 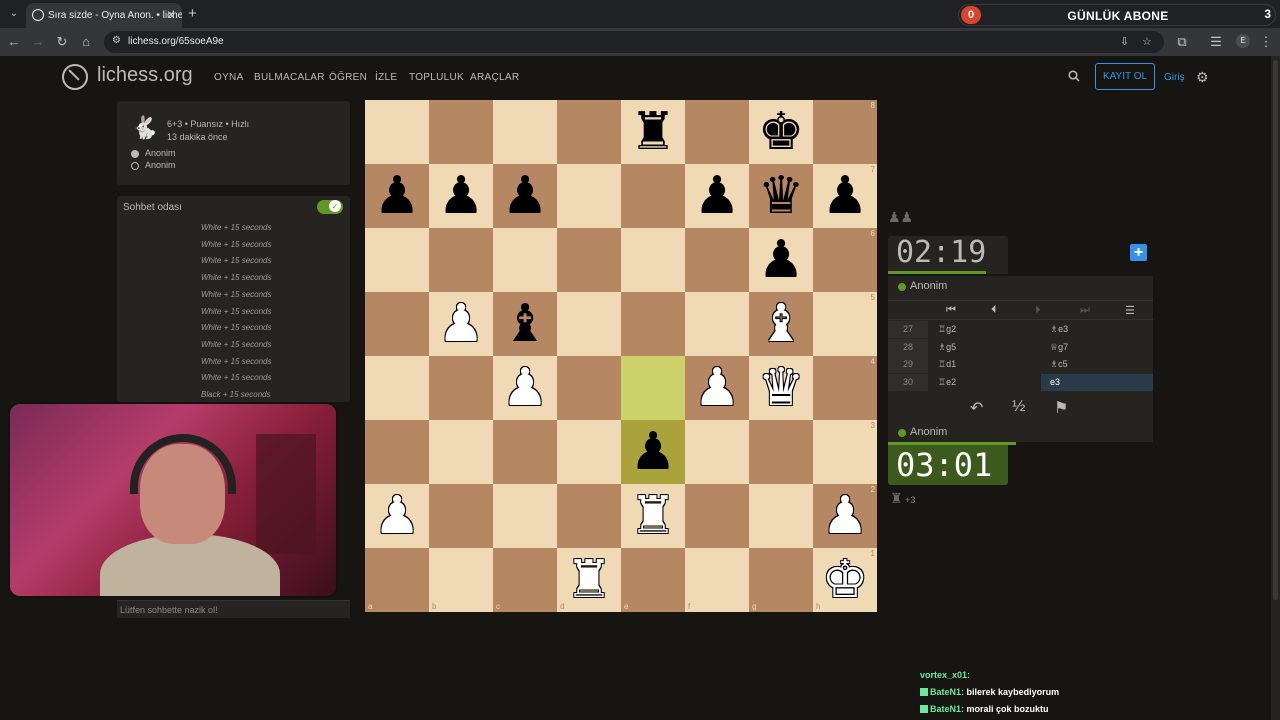 I want to click on browser-menu-icon: ⋮, so click(x=1266, y=42).